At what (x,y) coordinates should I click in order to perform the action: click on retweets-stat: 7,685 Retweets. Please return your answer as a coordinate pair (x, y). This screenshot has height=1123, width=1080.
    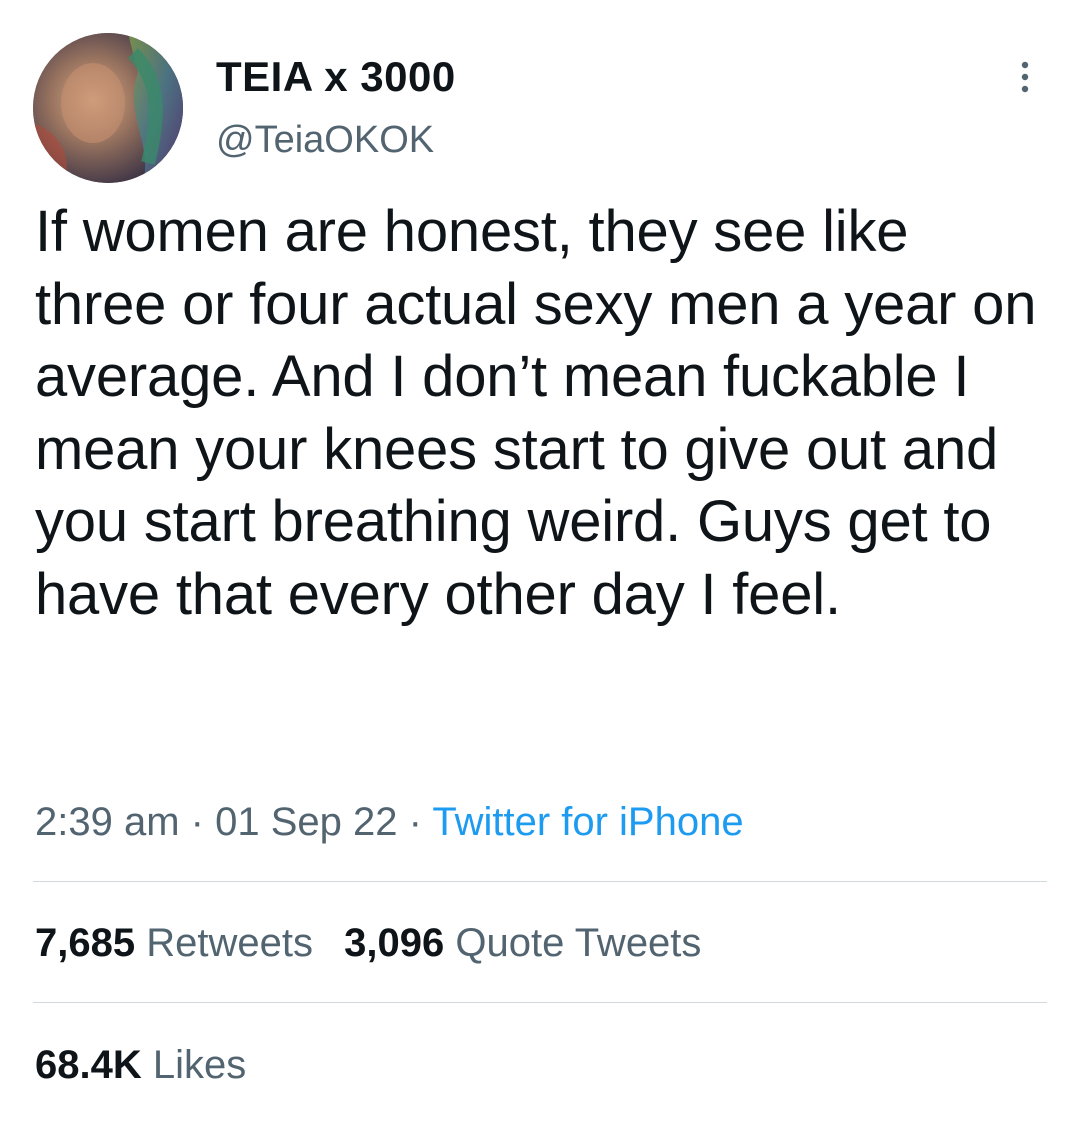
    Looking at the image, I should click on (174, 943).